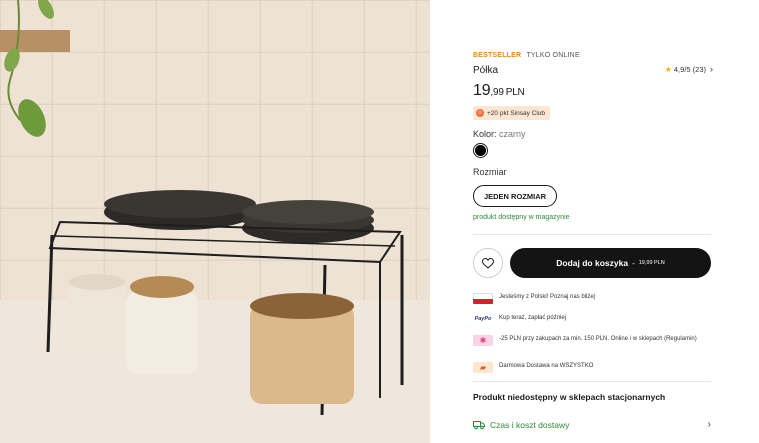 Image resolution: width=759 pixels, height=443 pixels. I want to click on heart-icon, so click(488, 263).